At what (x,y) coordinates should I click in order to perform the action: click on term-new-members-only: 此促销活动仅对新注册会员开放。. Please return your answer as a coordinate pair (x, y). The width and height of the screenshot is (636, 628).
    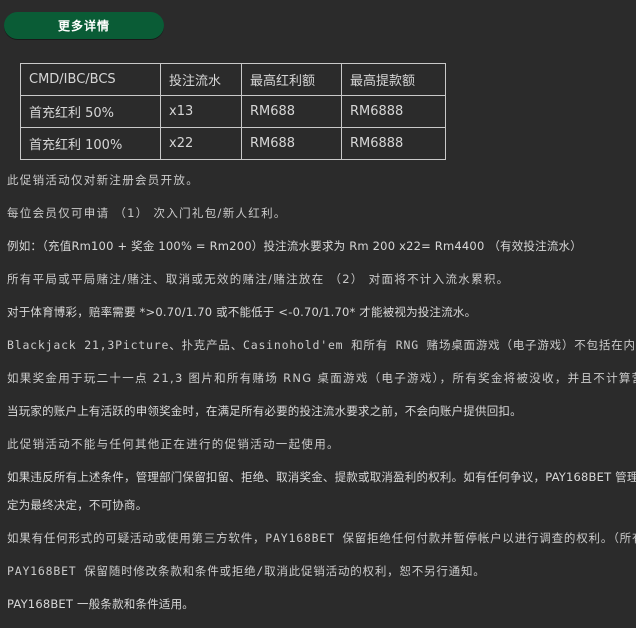
    Looking at the image, I should click on (103, 180).